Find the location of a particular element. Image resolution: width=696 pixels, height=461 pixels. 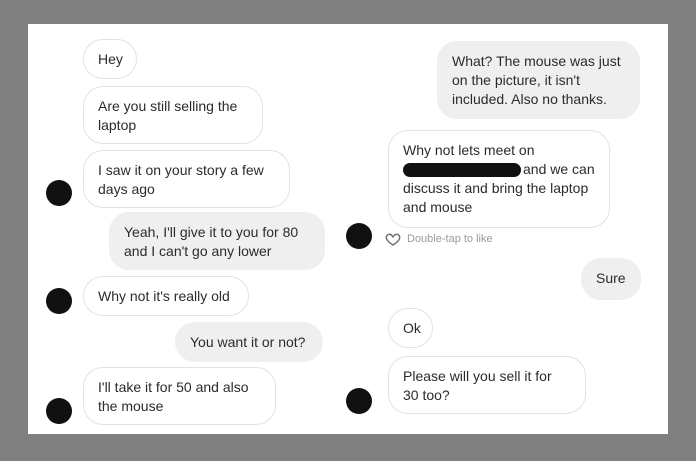

message-text: Are you still selling the laptop is located at coordinates (168, 115).